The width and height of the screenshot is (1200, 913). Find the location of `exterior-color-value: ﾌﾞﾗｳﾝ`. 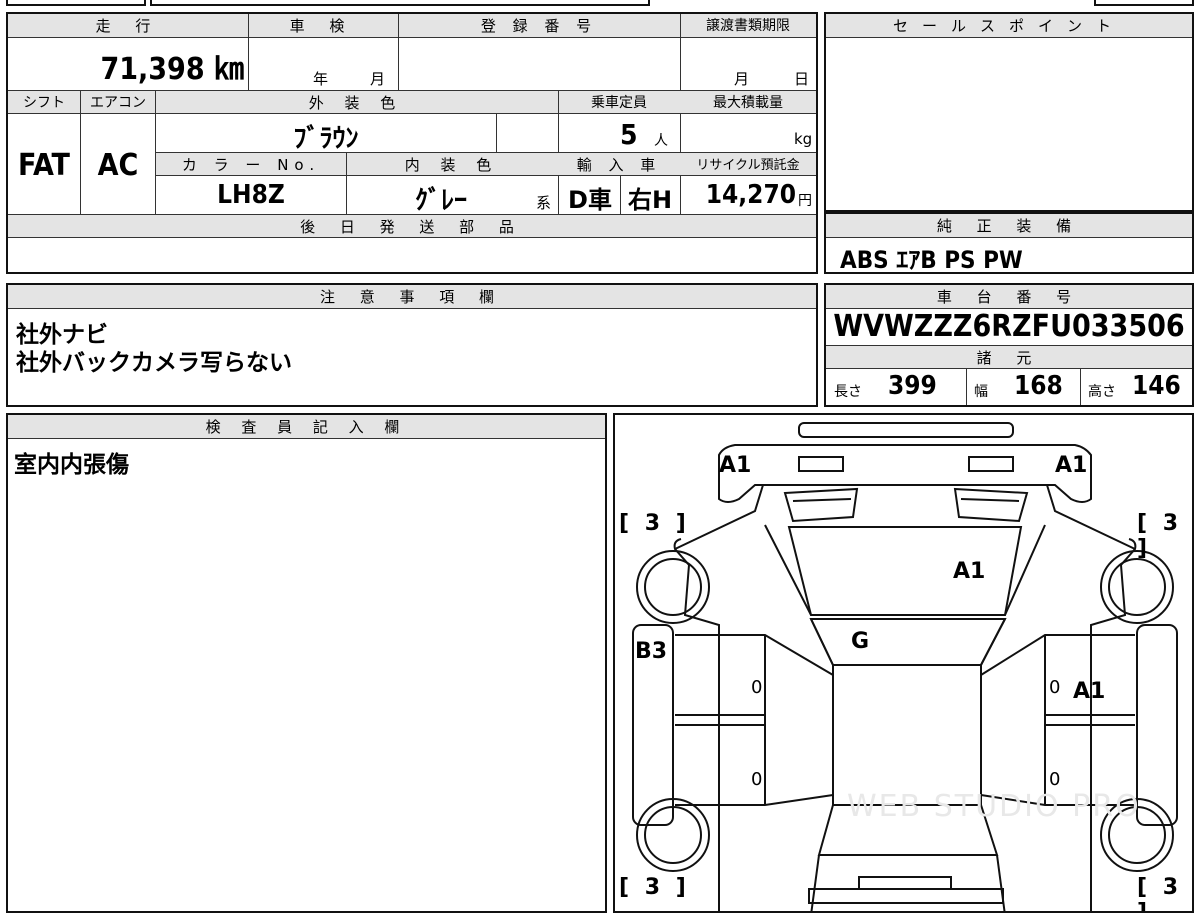

exterior-color-value: ﾌﾞﾗｳﾝ is located at coordinates (326, 139).